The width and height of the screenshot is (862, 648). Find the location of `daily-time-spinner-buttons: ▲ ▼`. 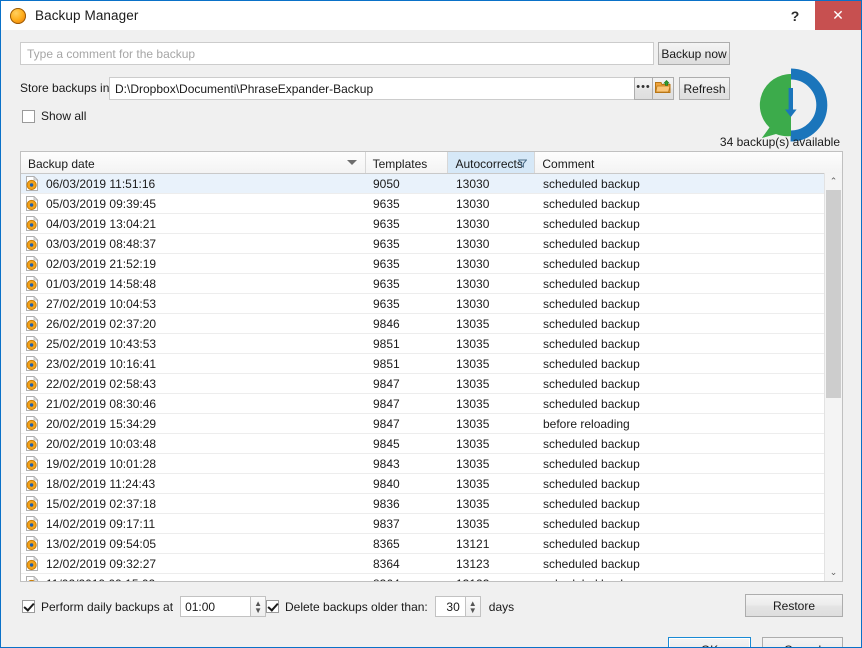

daily-time-spinner-buttons: ▲ ▼ is located at coordinates (258, 606).